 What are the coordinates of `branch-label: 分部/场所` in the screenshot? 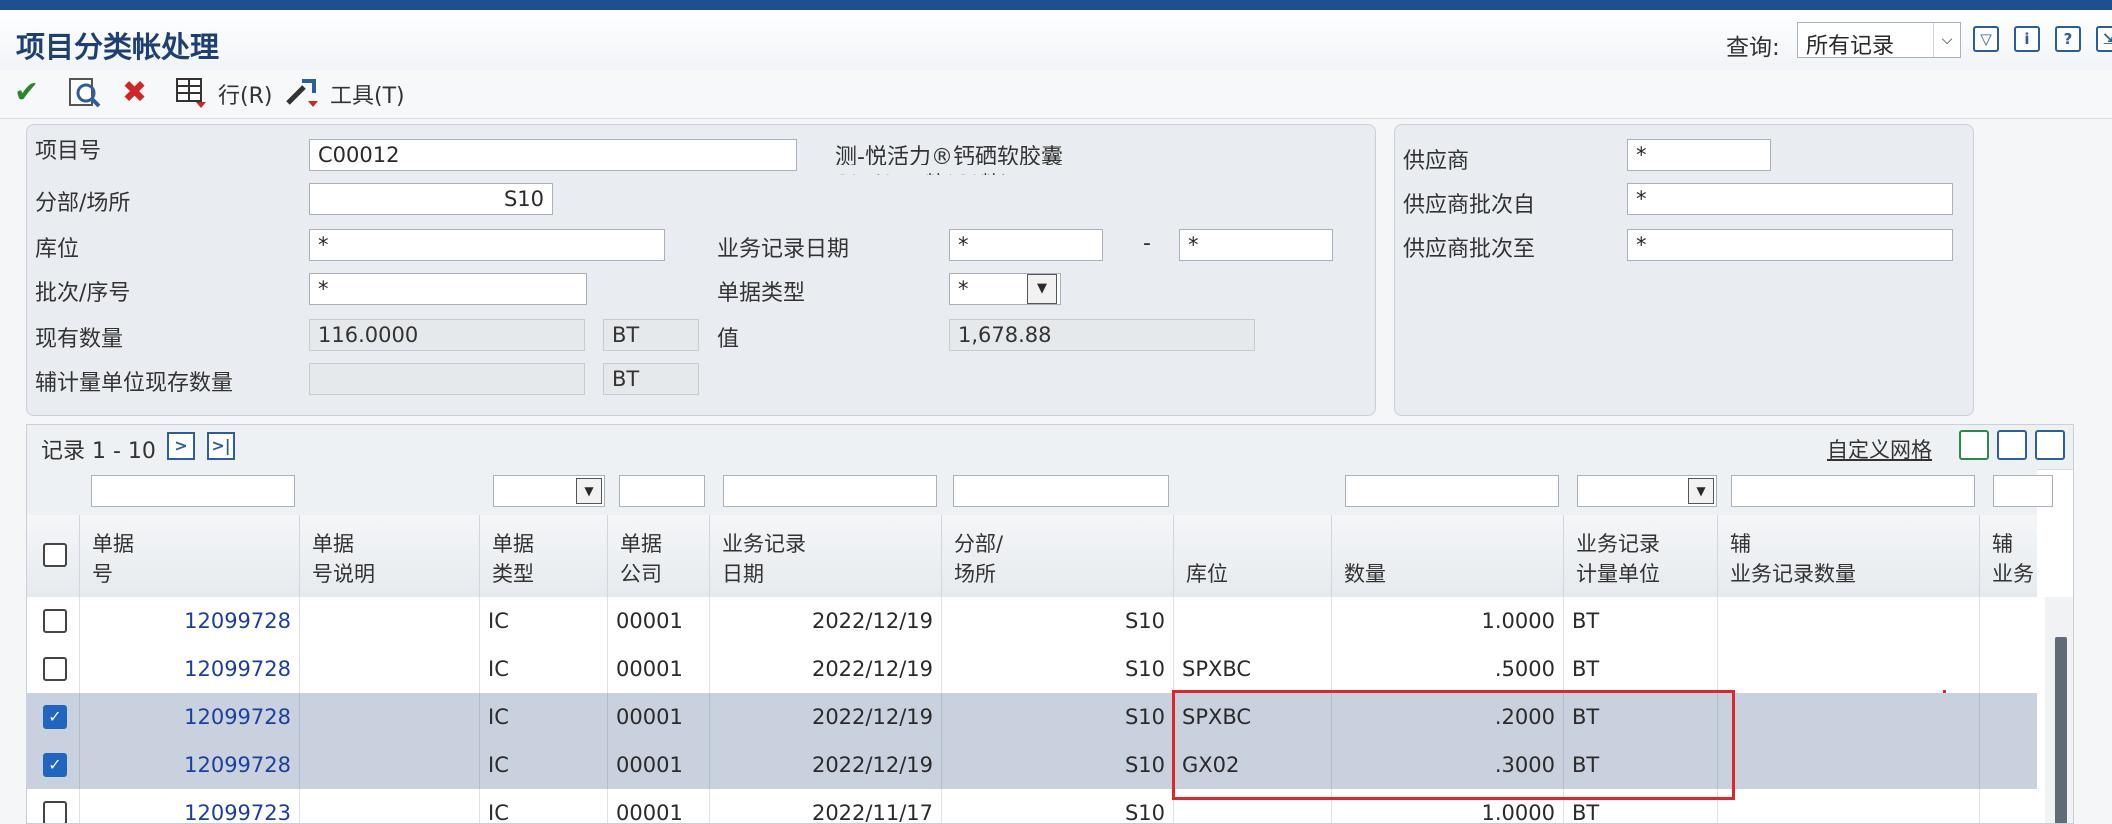 It's located at (83, 203).